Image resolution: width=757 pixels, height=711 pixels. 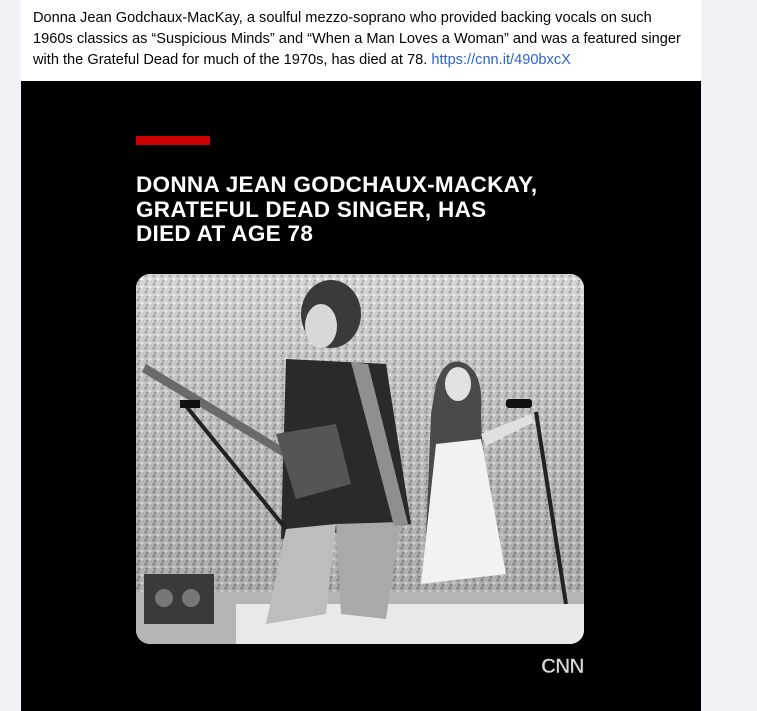 I want to click on red-accent-bar, so click(x=173, y=140).